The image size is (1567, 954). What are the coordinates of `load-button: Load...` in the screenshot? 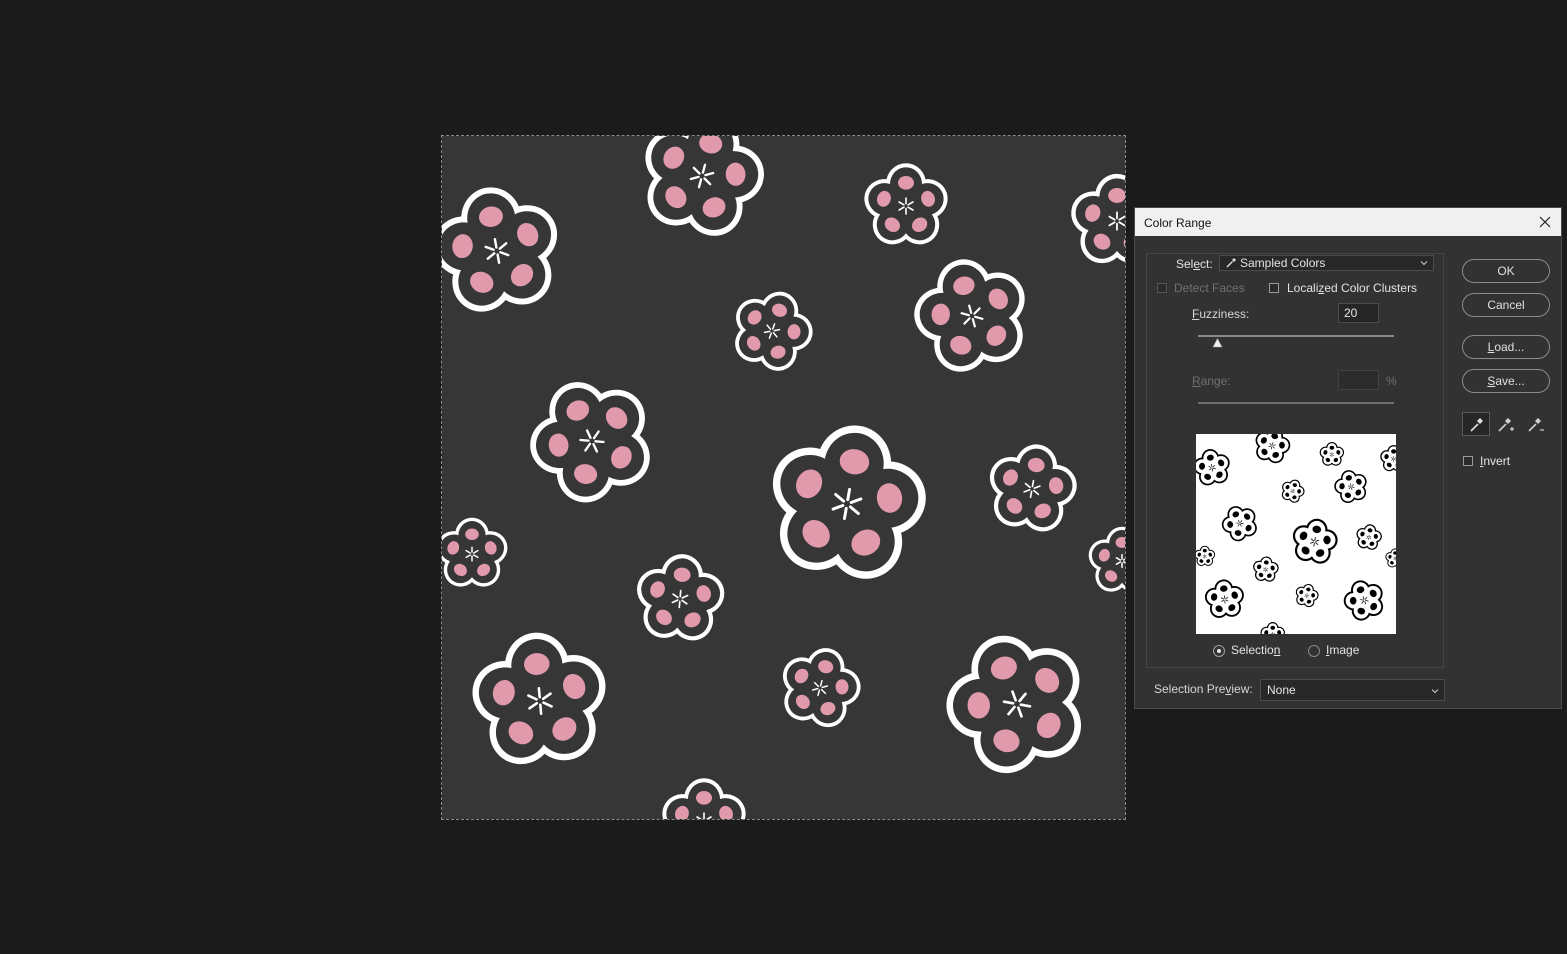 It's located at (1506, 347).